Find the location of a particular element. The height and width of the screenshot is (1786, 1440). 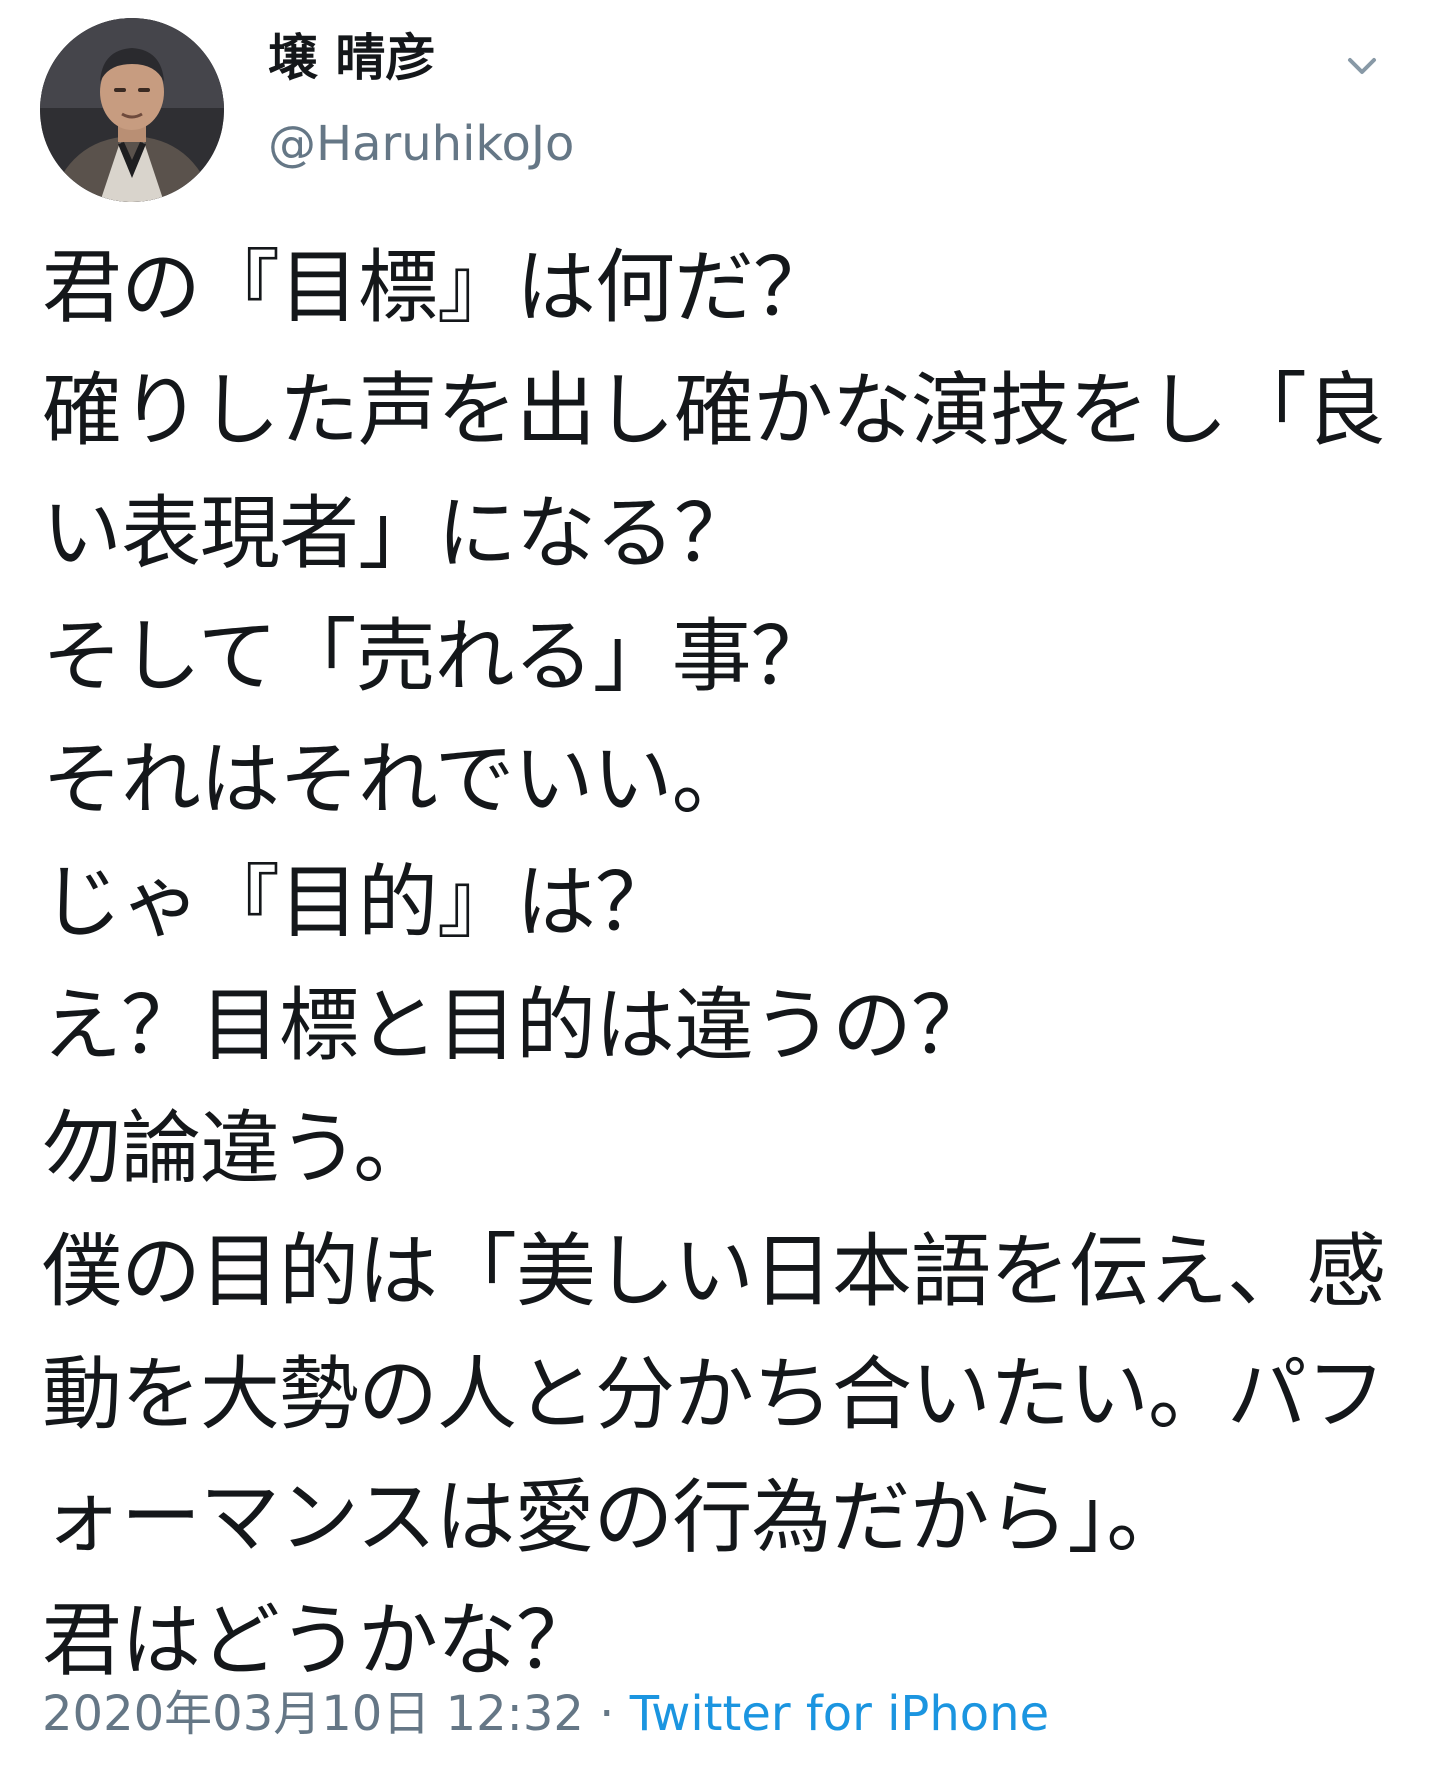

tweet-text-line: 君の『目標』は何だ？ is located at coordinates (437, 287).